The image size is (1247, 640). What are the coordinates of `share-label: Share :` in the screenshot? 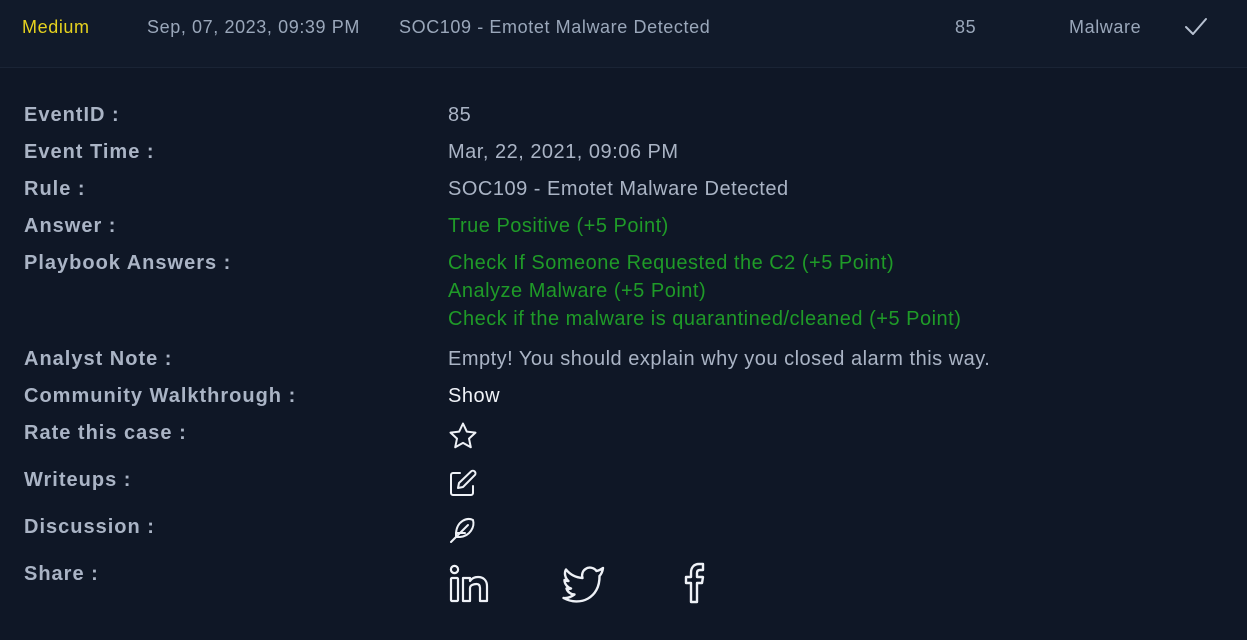 It's located at (61, 574).